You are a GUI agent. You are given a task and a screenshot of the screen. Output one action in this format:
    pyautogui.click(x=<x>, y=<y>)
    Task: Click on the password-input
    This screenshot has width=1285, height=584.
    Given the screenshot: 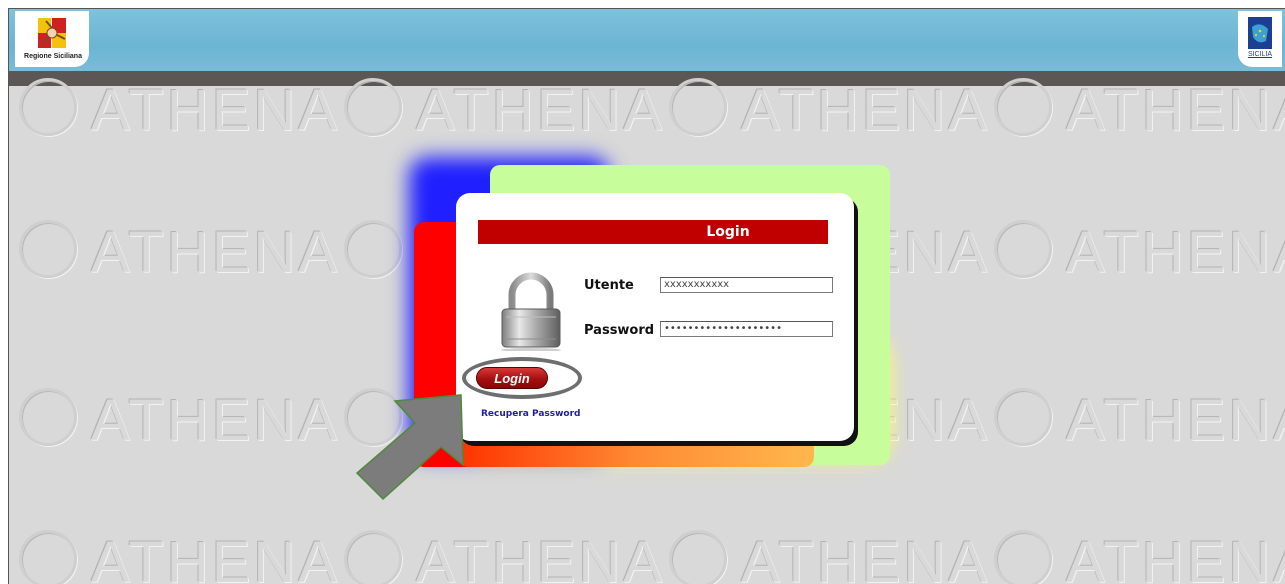 What is the action you would take?
    pyautogui.click(x=746, y=329)
    